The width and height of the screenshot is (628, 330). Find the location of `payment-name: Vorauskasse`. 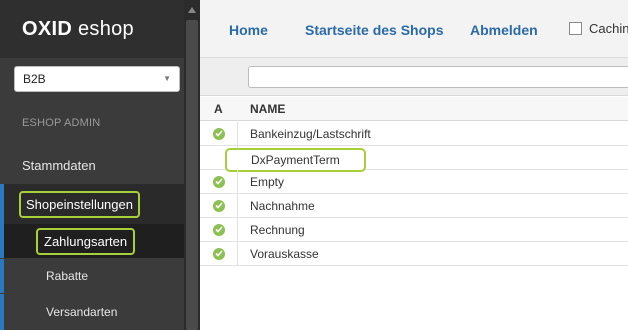

payment-name: Vorauskasse is located at coordinates (284, 254).